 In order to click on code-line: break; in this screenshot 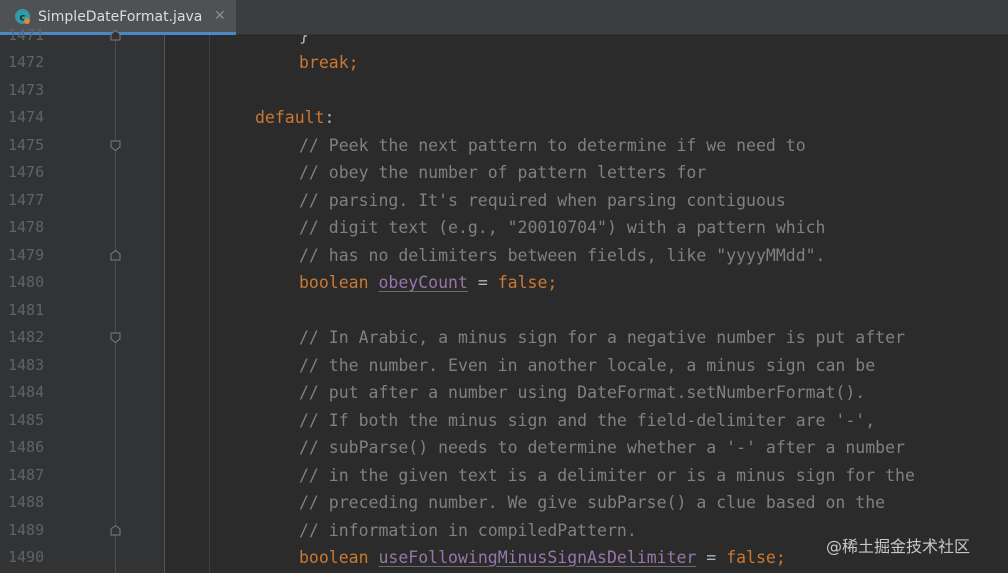, I will do `click(329, 63)`.